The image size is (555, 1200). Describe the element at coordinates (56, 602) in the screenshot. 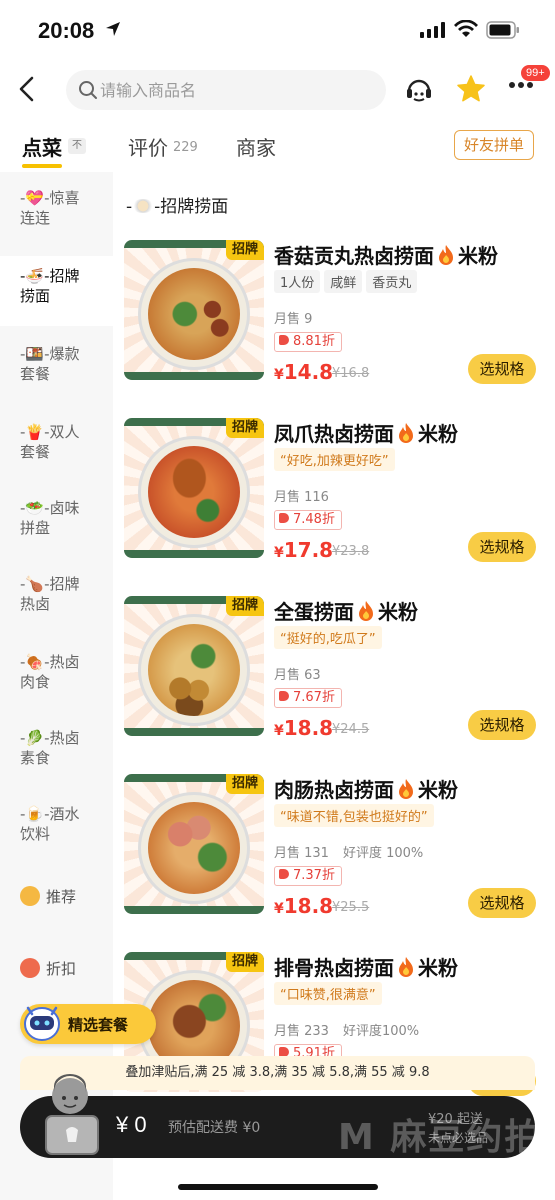

I see `sidebar-item-signature-braised: -🍗-招牌 热卤` at that location.